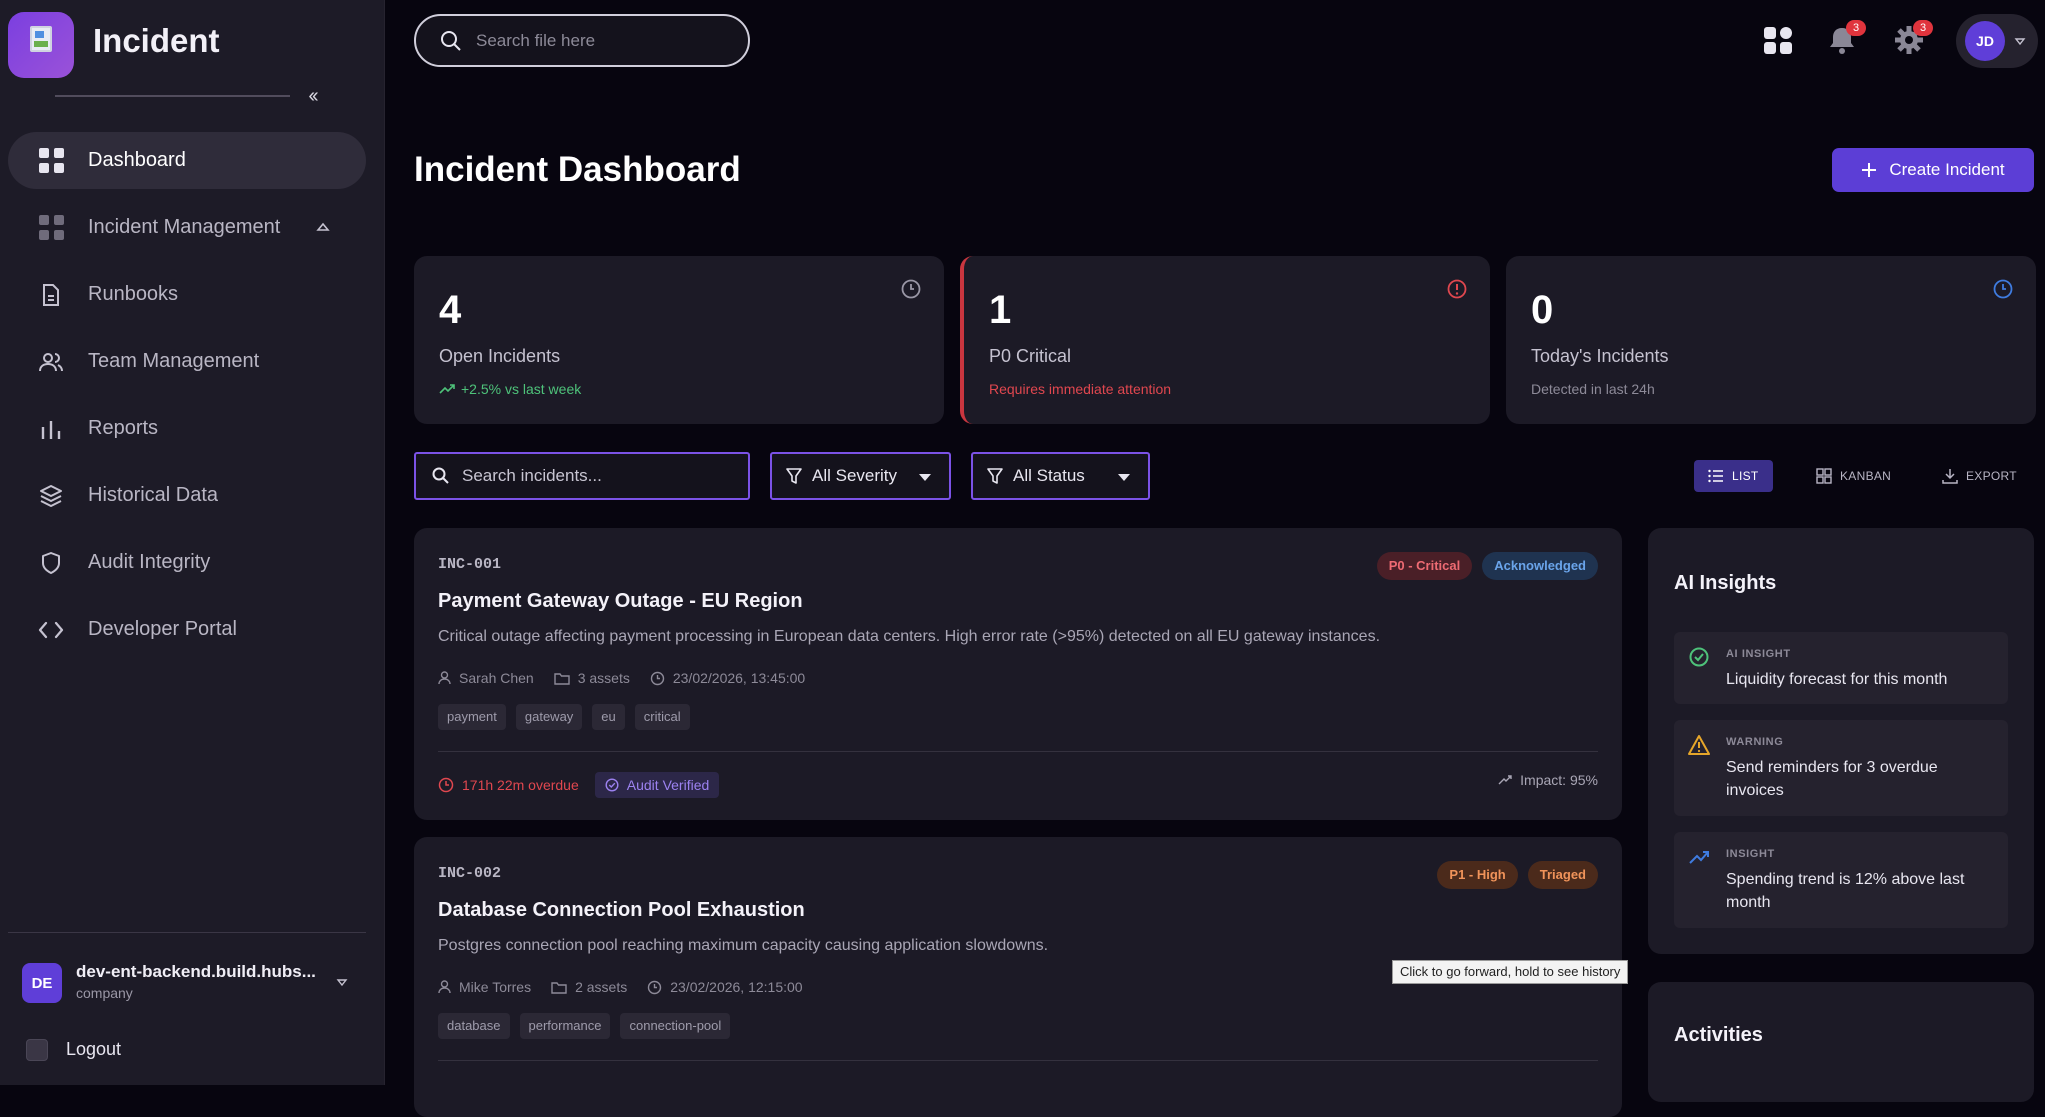 Image resolution: width=2045 pixels, height=1117 pixels. I want to click on severity-badge: P0 - Critical, so click(1424, 566).